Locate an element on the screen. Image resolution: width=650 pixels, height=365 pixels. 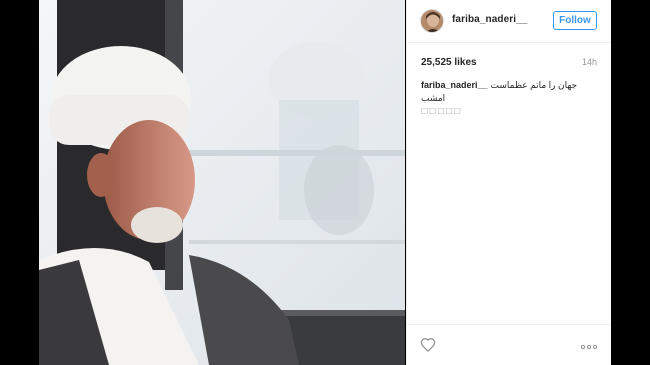
username-link: fariba_naderi__ is located at coordinates (489, 19).